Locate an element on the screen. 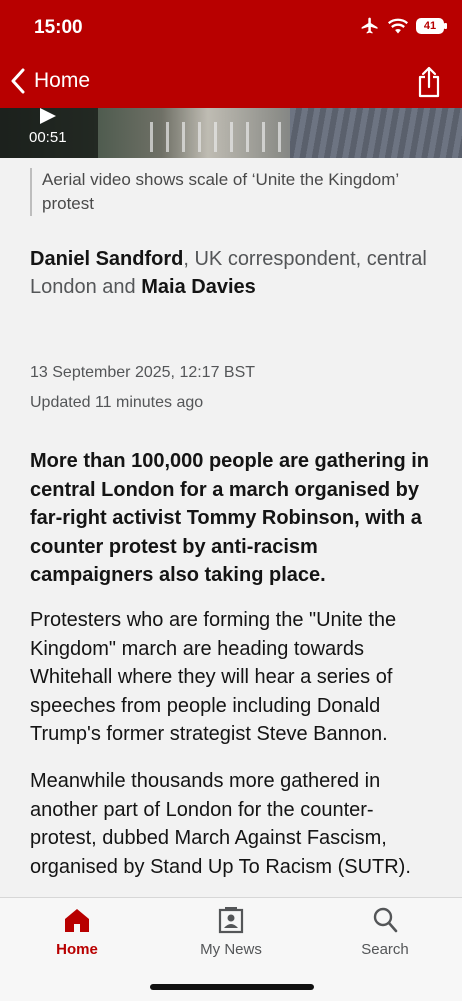 The height and width of the screenshot is (1001, 462). play-icon is located at coordinates (48, 116).